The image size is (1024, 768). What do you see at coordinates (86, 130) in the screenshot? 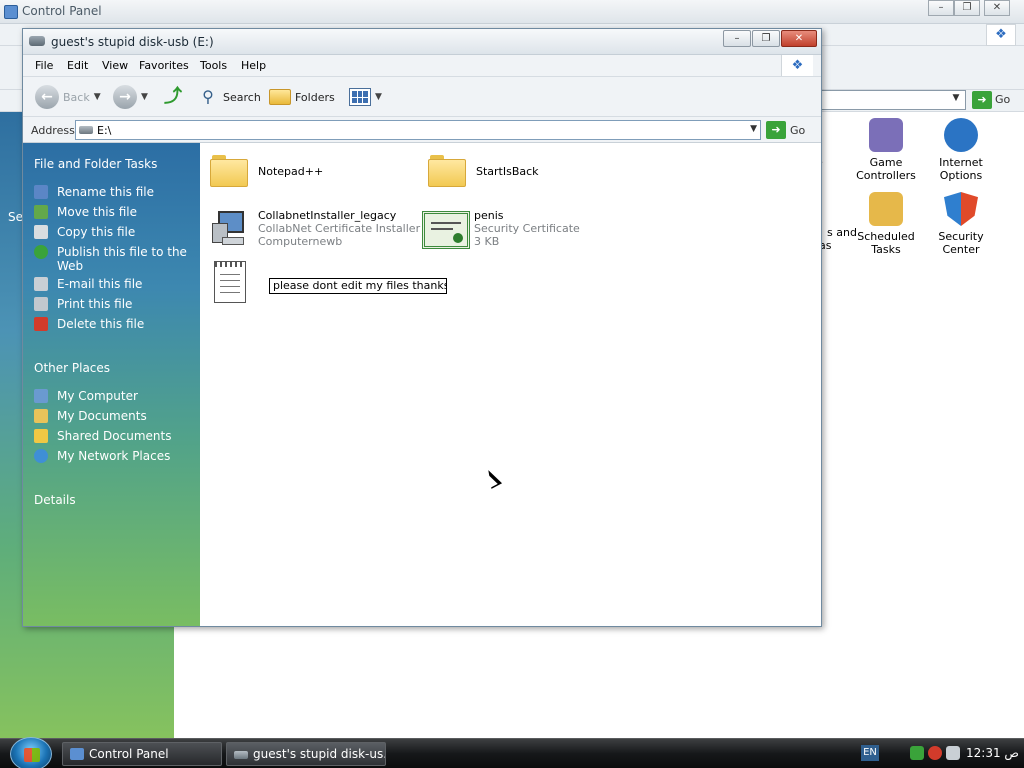
I see `drive-icon` at bounding box center [86, 130].